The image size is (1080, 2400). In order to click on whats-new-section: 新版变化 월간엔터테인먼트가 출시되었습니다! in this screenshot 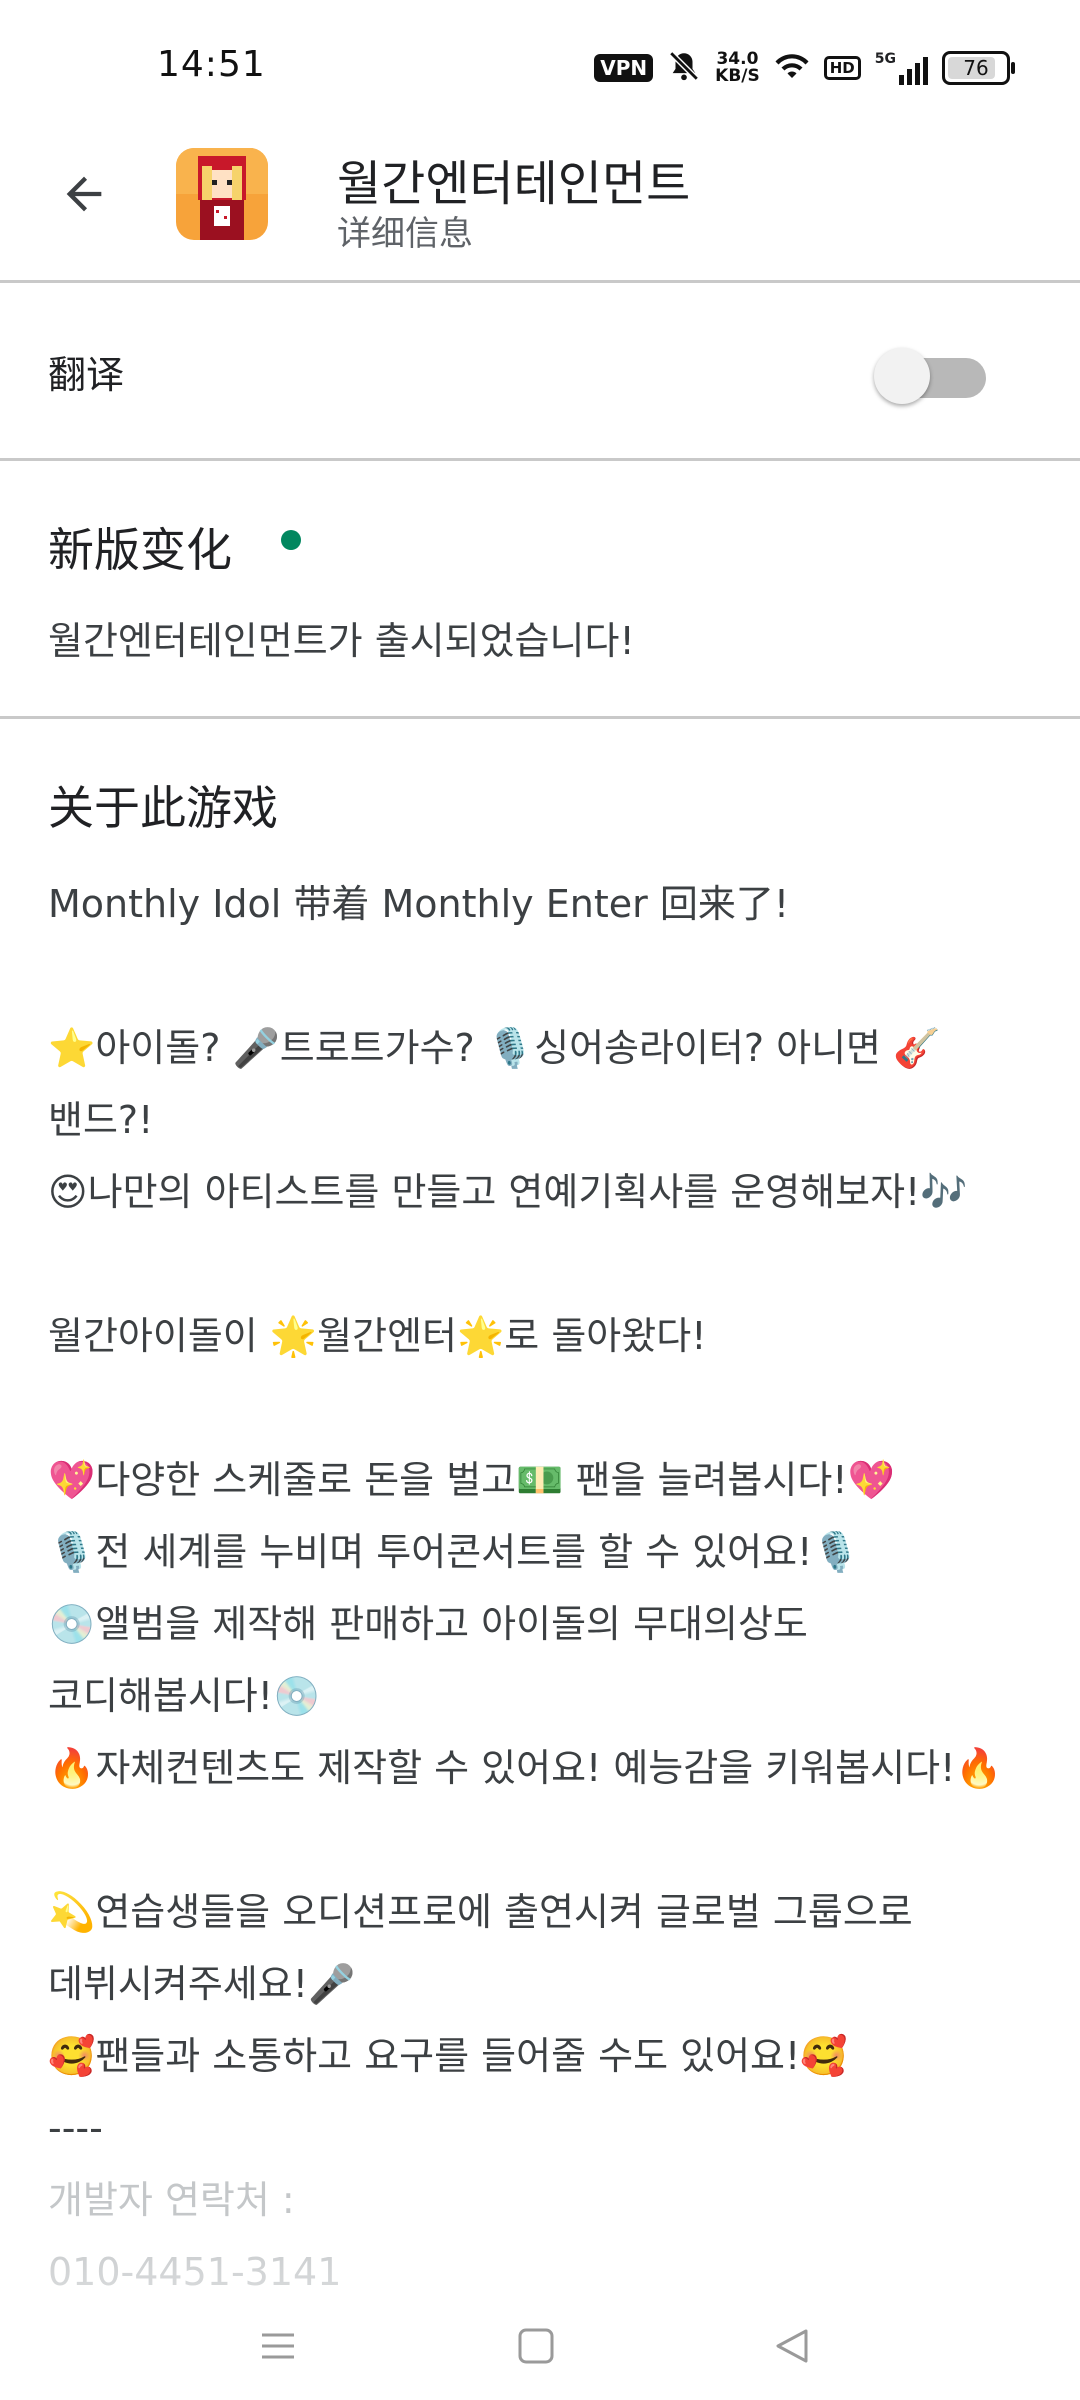, I will do `click(540, 588)`.